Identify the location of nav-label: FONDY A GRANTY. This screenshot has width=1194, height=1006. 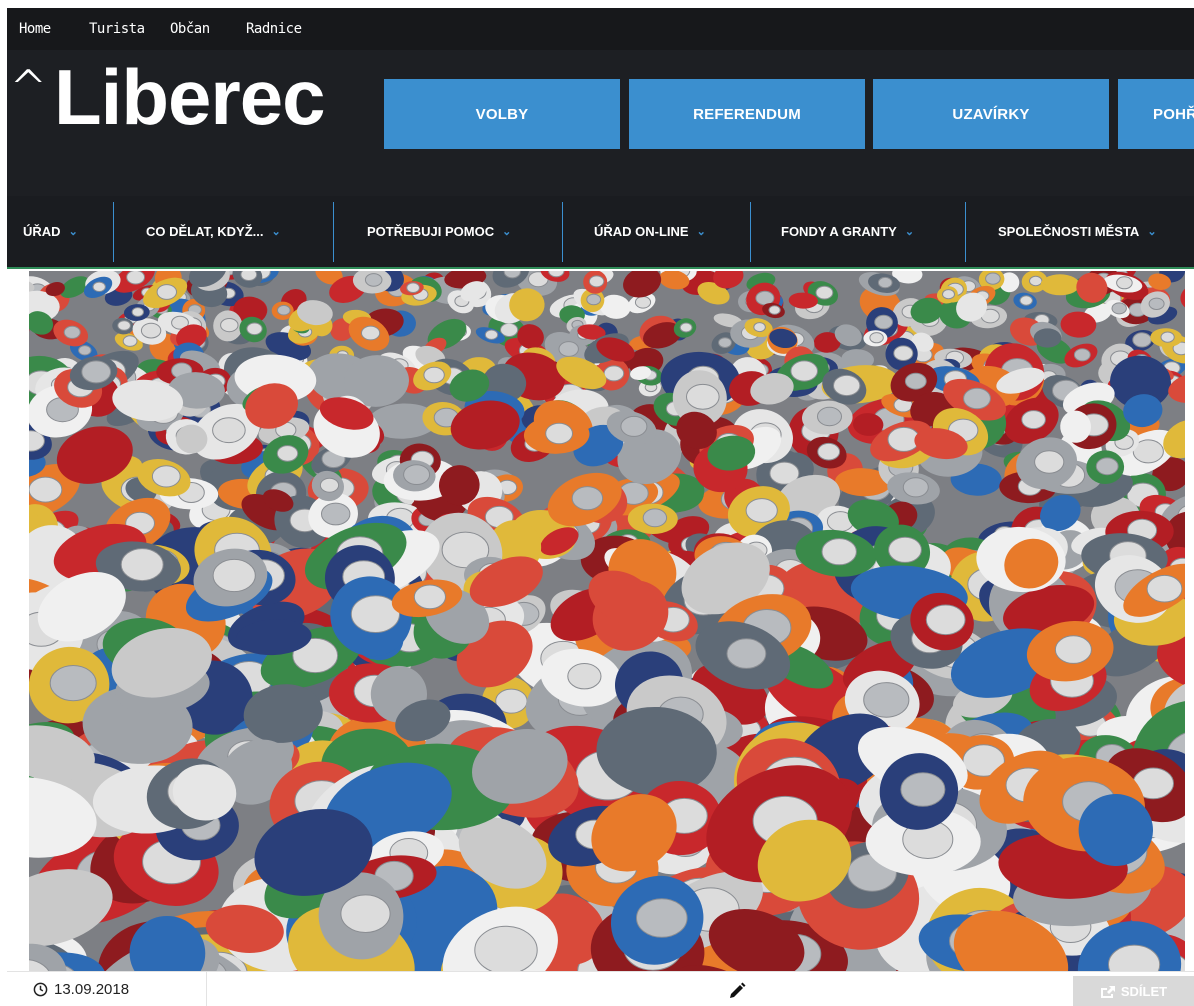
(839, 231).